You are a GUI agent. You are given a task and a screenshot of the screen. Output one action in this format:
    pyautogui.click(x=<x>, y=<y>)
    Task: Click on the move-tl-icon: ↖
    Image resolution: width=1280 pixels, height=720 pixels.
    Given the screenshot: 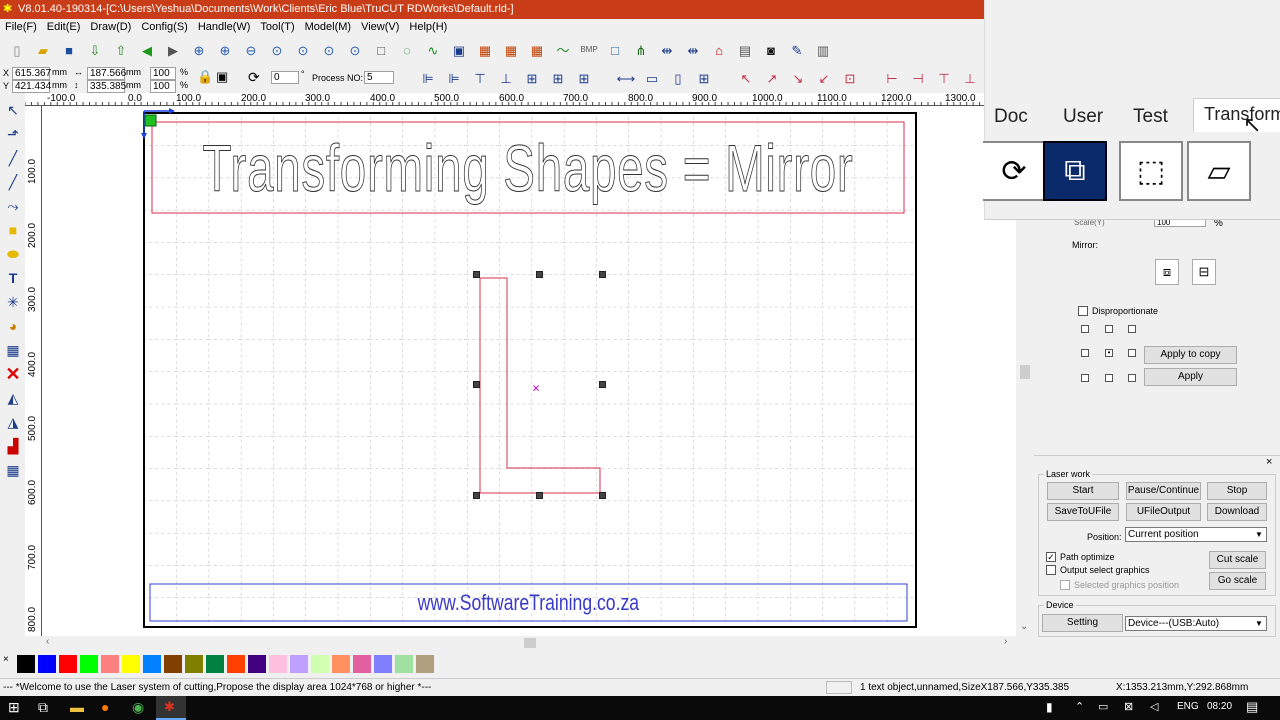 What is the action you would take?
    pyautogui.click(x=746, y=78)
    